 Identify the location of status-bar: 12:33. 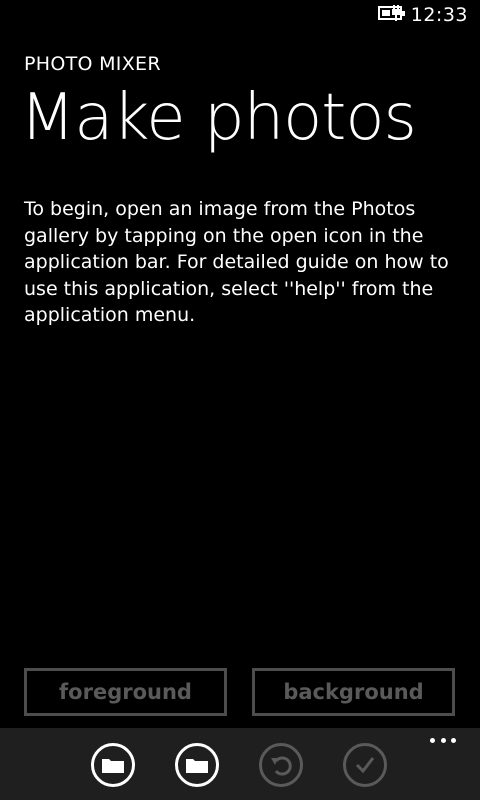
(240, 16).